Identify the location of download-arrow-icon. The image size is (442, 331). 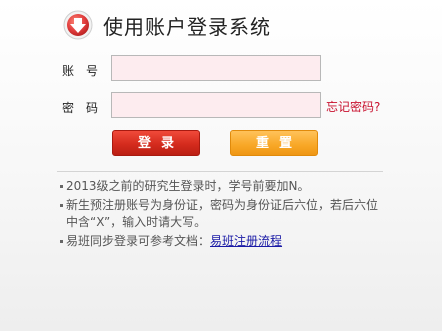
(78, 25).